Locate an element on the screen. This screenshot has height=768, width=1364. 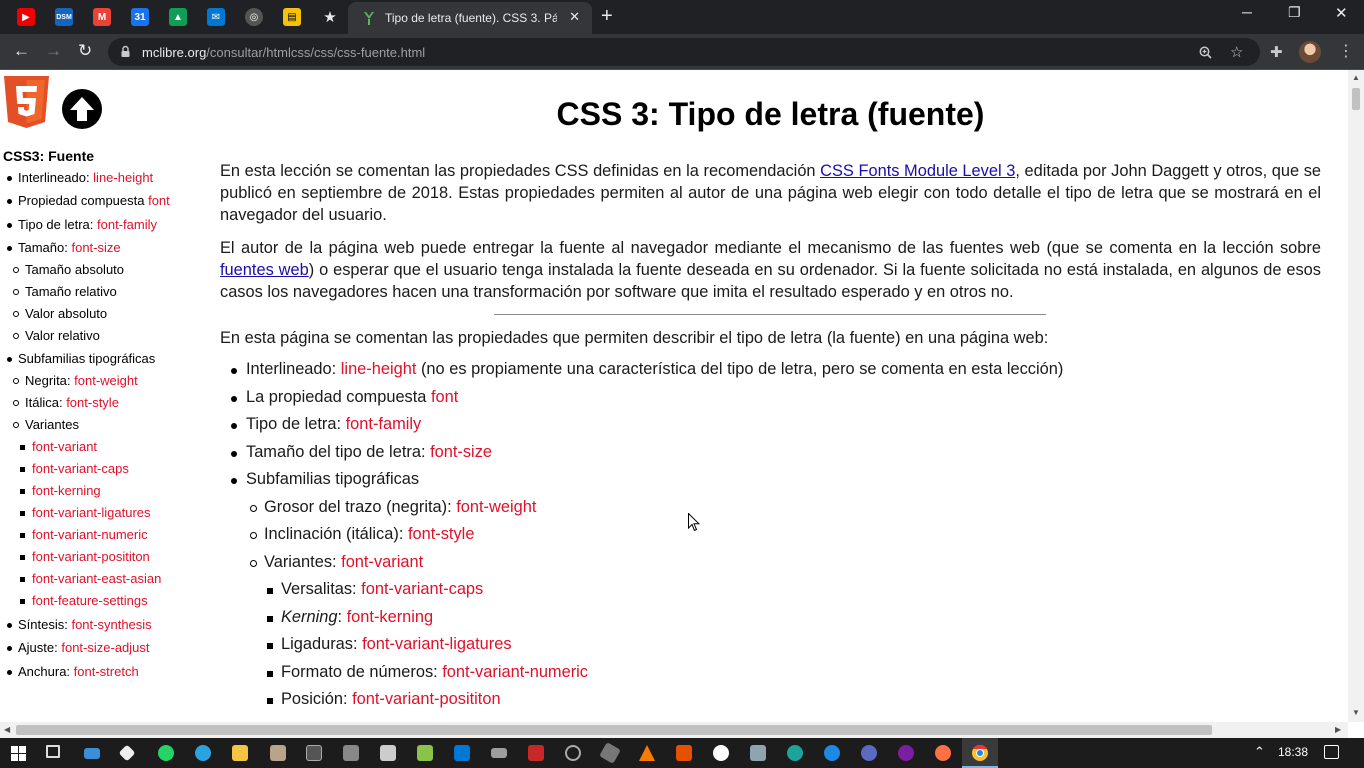
sidebar-item-valor-relativo: Valor relativo is located at coordinates (56, 335).